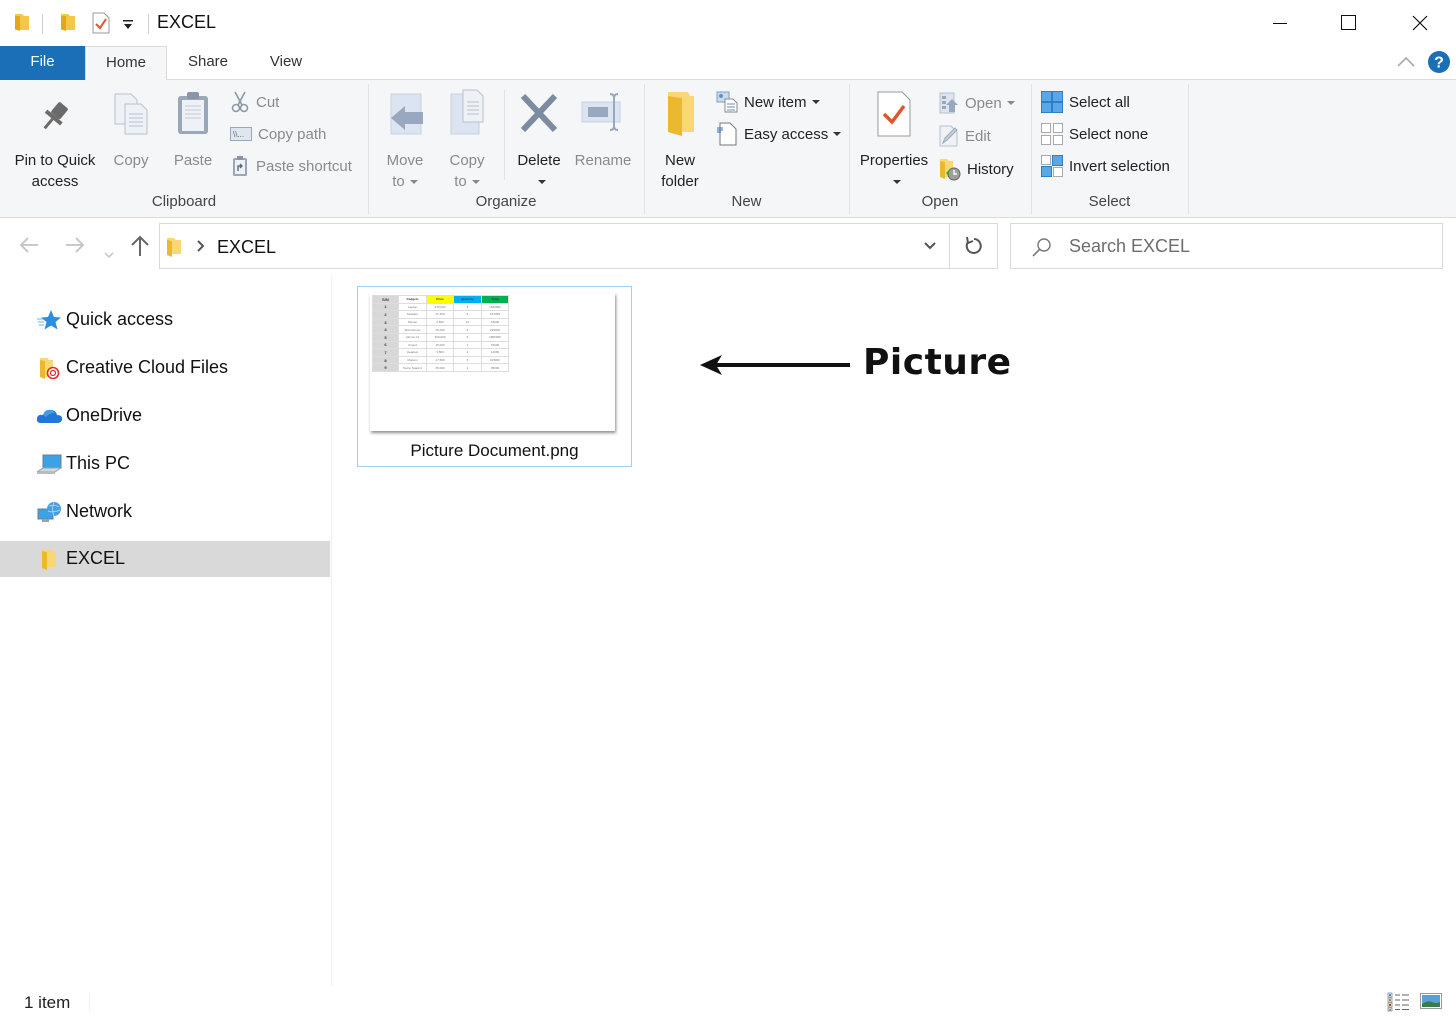 This screenshot has height=1020, width=1456. I want to click on thumbnail-cell: 1800000, so click(495, 337).